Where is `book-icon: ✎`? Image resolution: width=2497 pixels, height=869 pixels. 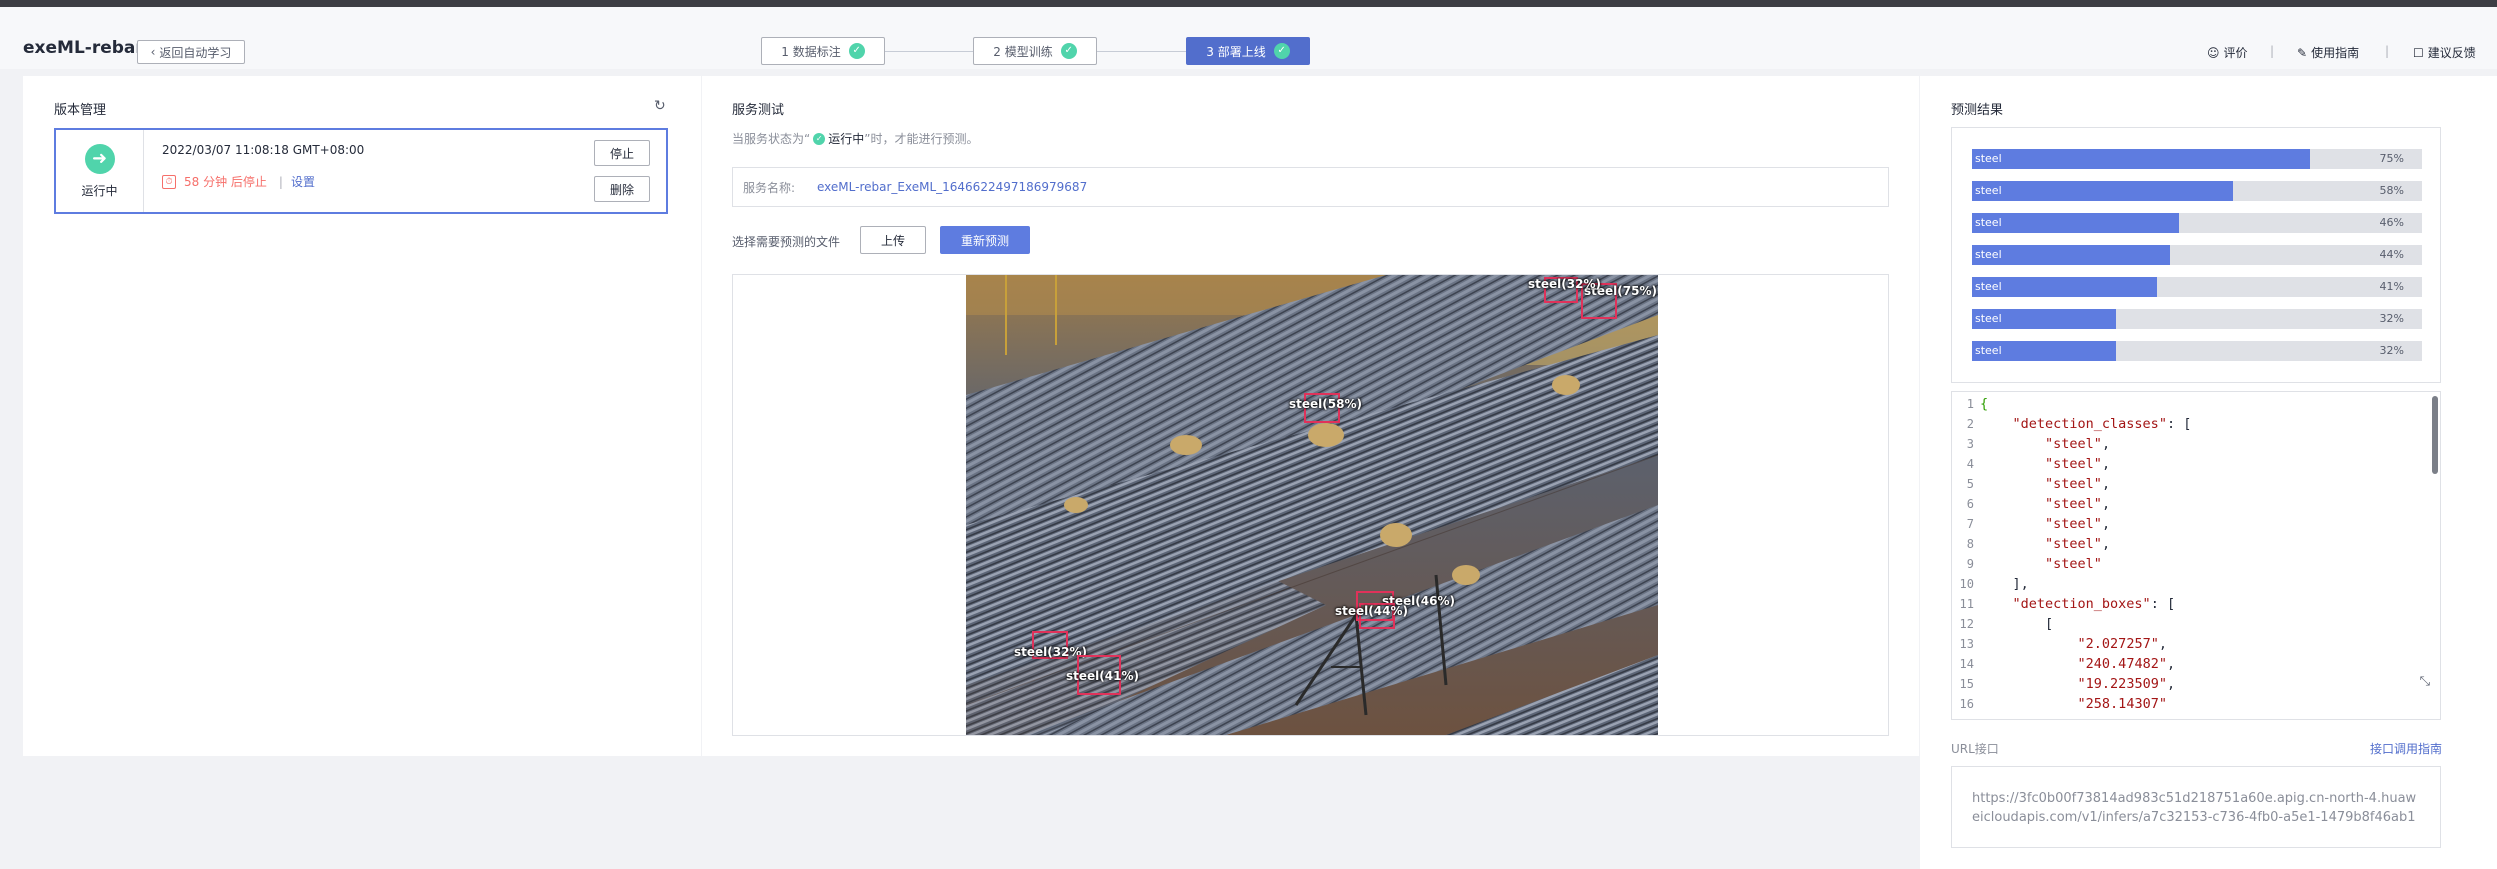 book-icon: ✎ is located at coordinates (2302, 52).